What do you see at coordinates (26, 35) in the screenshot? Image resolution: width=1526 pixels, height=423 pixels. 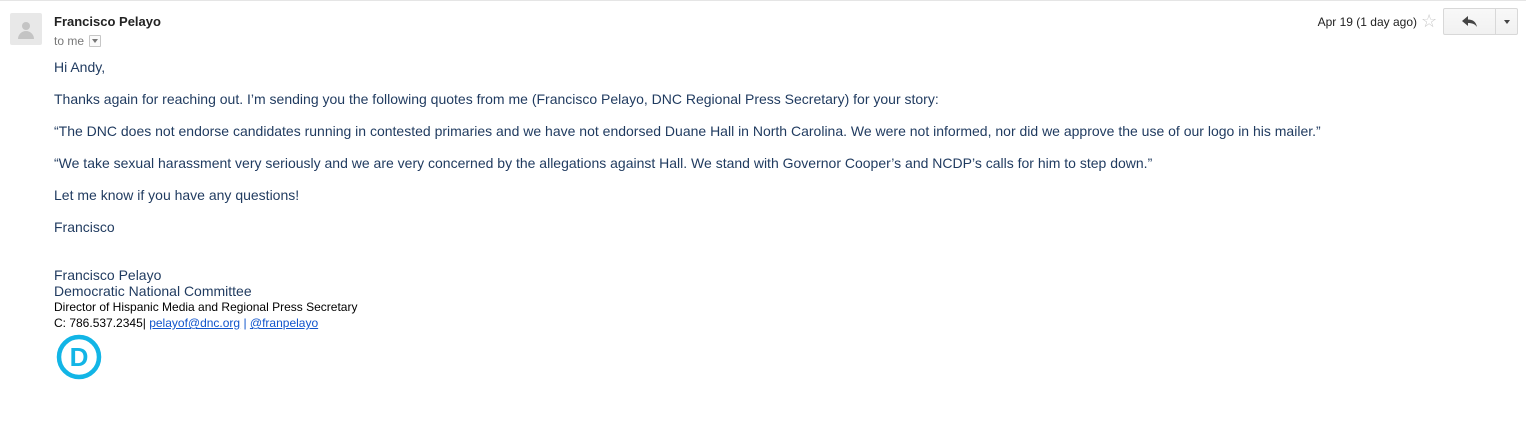 I see `avatar-shoulders-shape` at bounding box center [26, 35].